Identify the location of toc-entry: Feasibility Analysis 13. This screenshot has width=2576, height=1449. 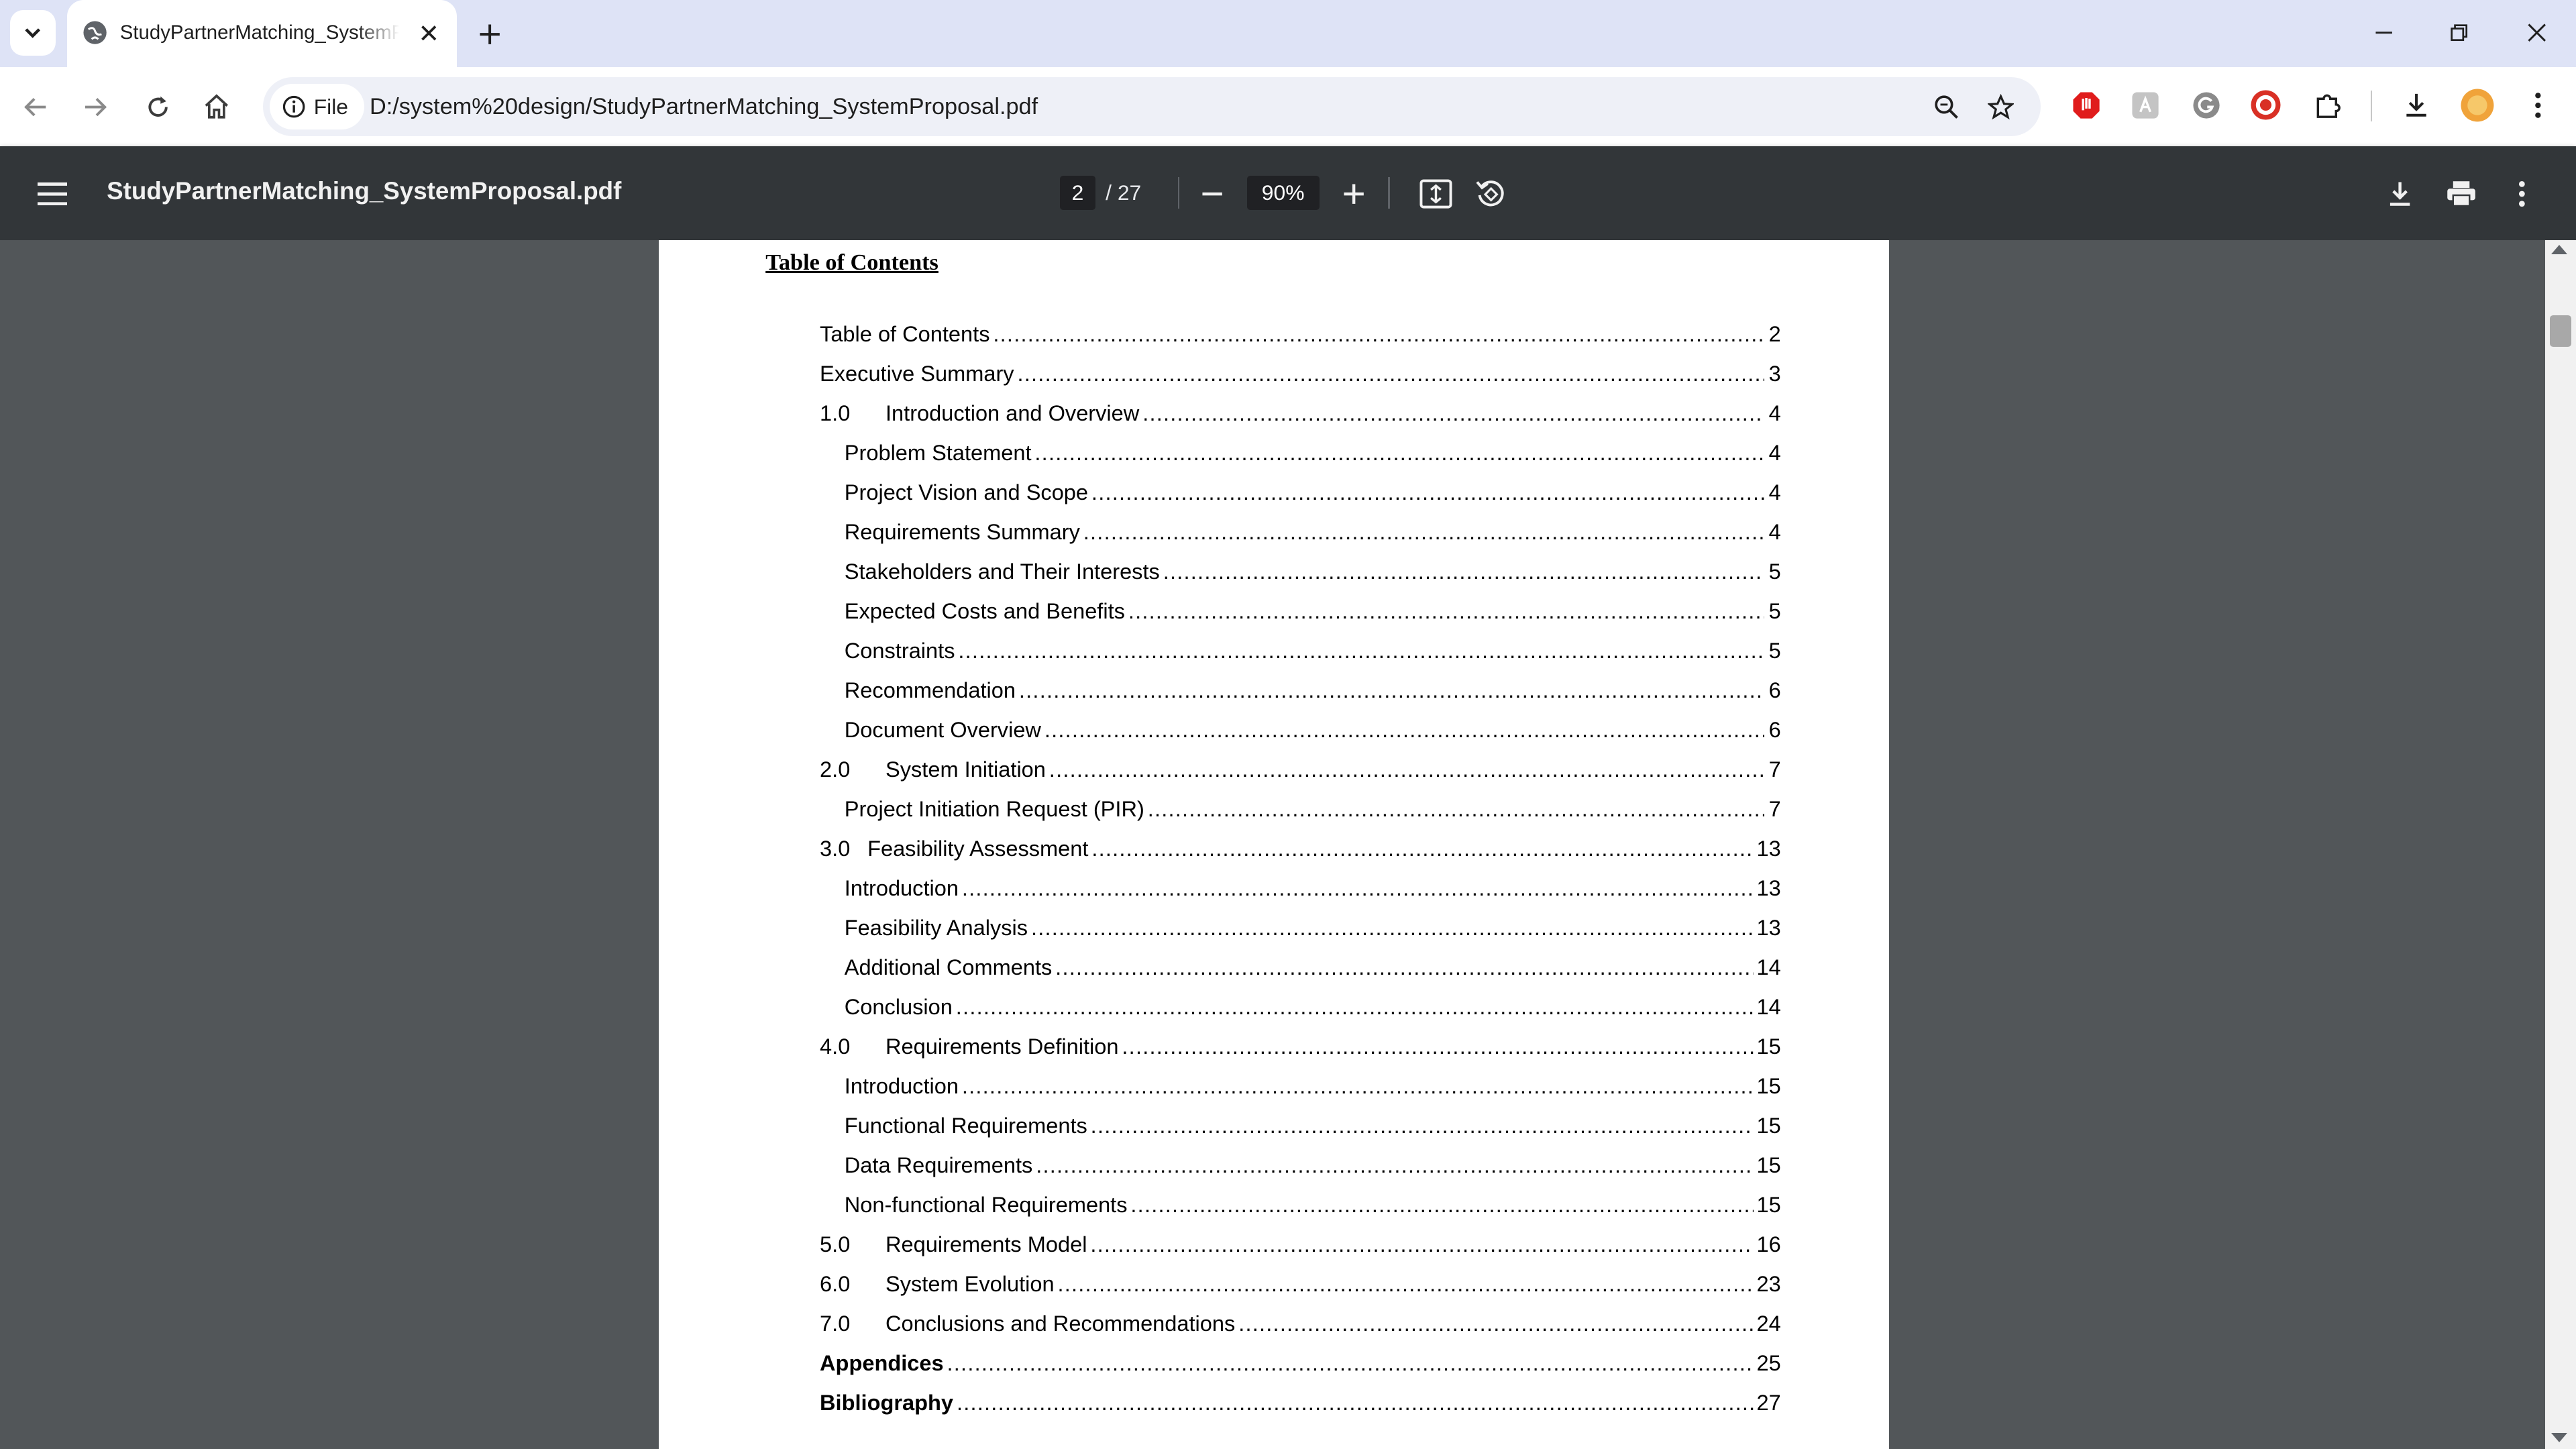
(1300, 935).